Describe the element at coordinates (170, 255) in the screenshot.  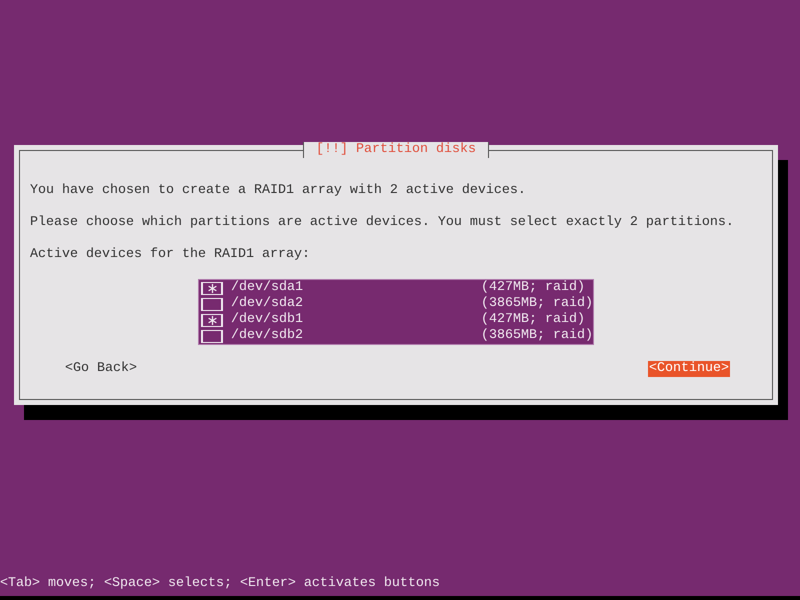
I see `dialog-text: Active devices for the RAID1 array:` at that location.